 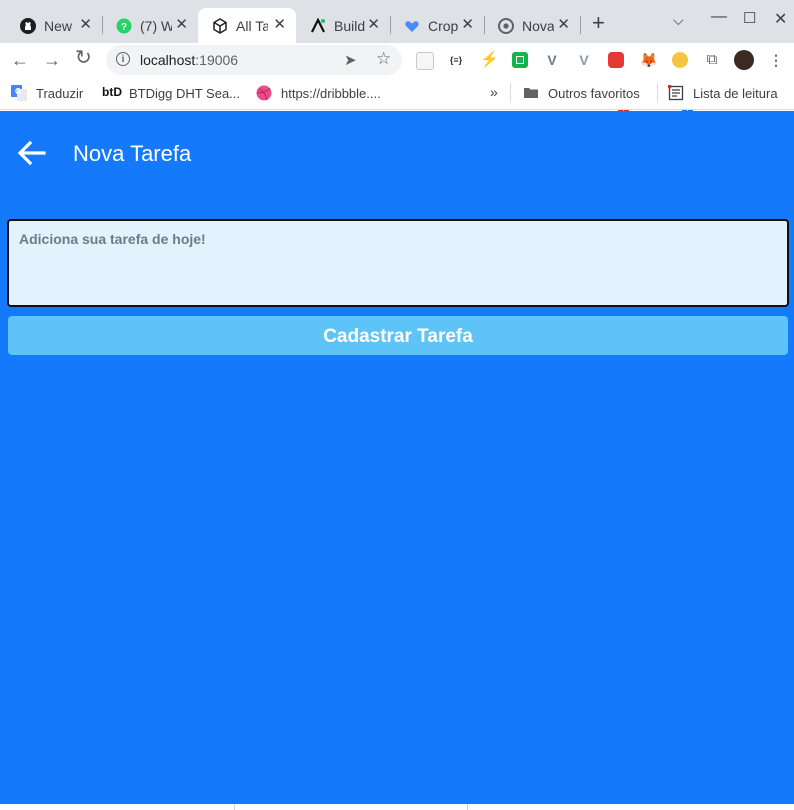 What do you see at coordinates (675, 92) in the screenshot?
I see `reading-list-icon` at bounding box center [675, 92].